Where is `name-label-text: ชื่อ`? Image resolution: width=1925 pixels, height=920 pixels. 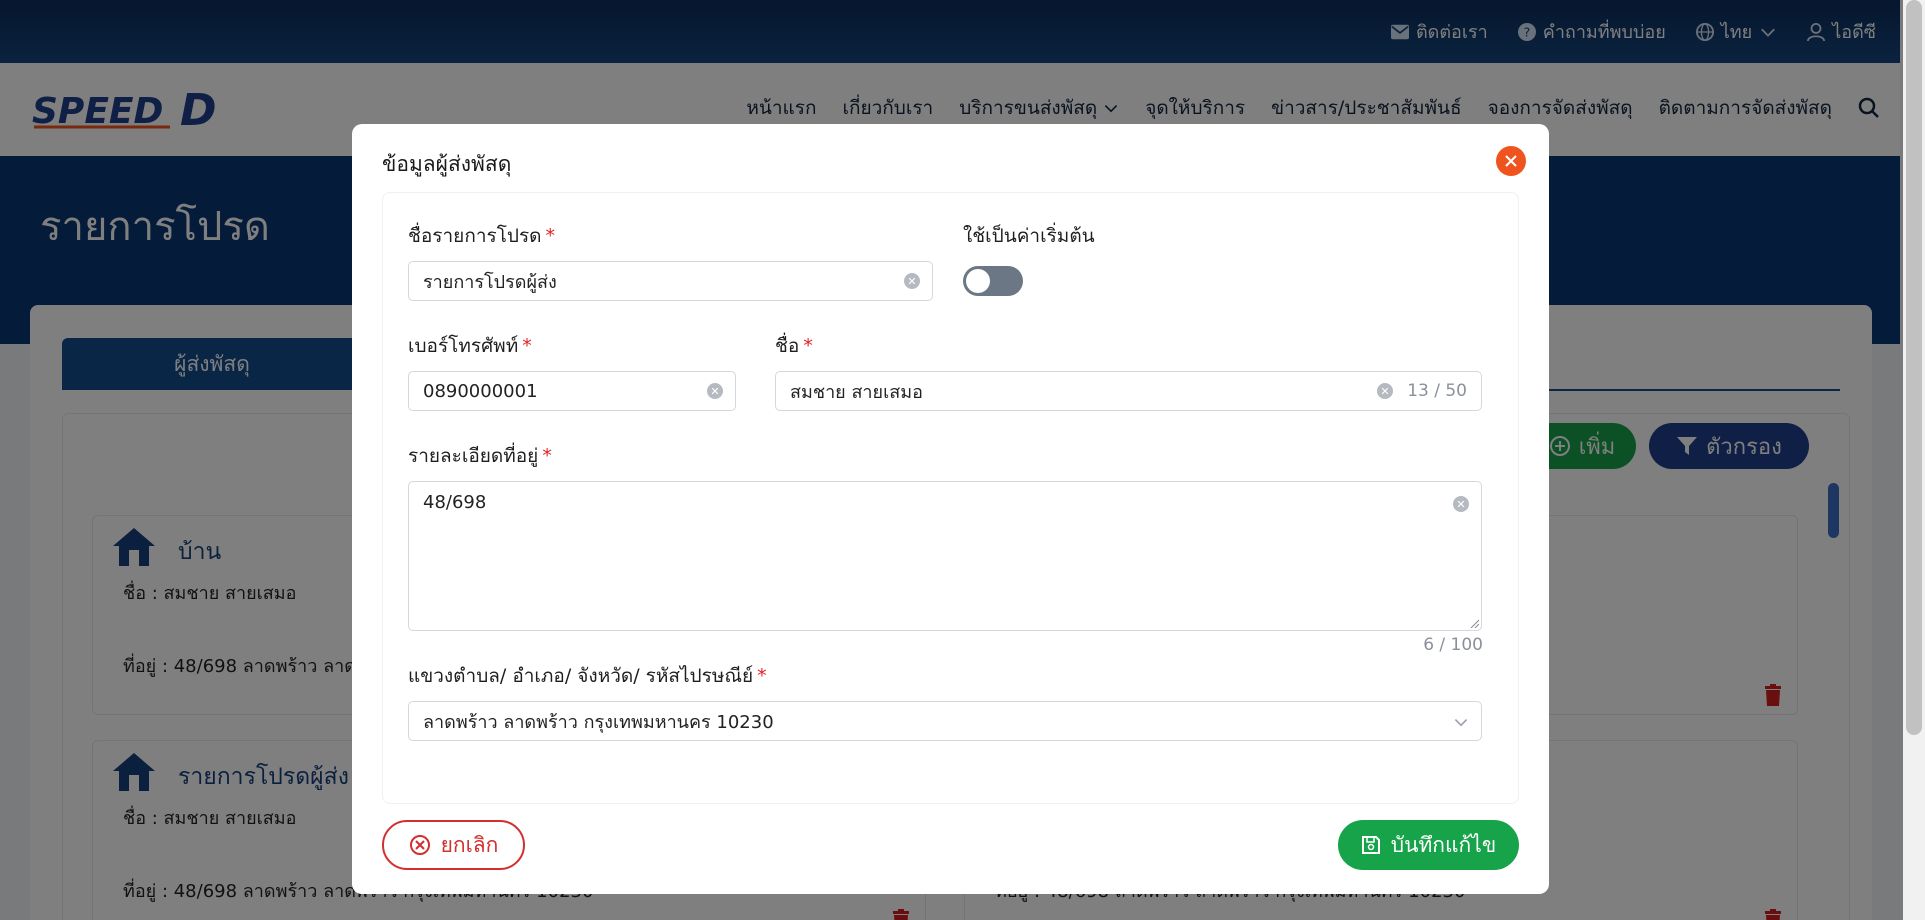
name-label-text: ชื่อ is located at coordinates (787, 346).